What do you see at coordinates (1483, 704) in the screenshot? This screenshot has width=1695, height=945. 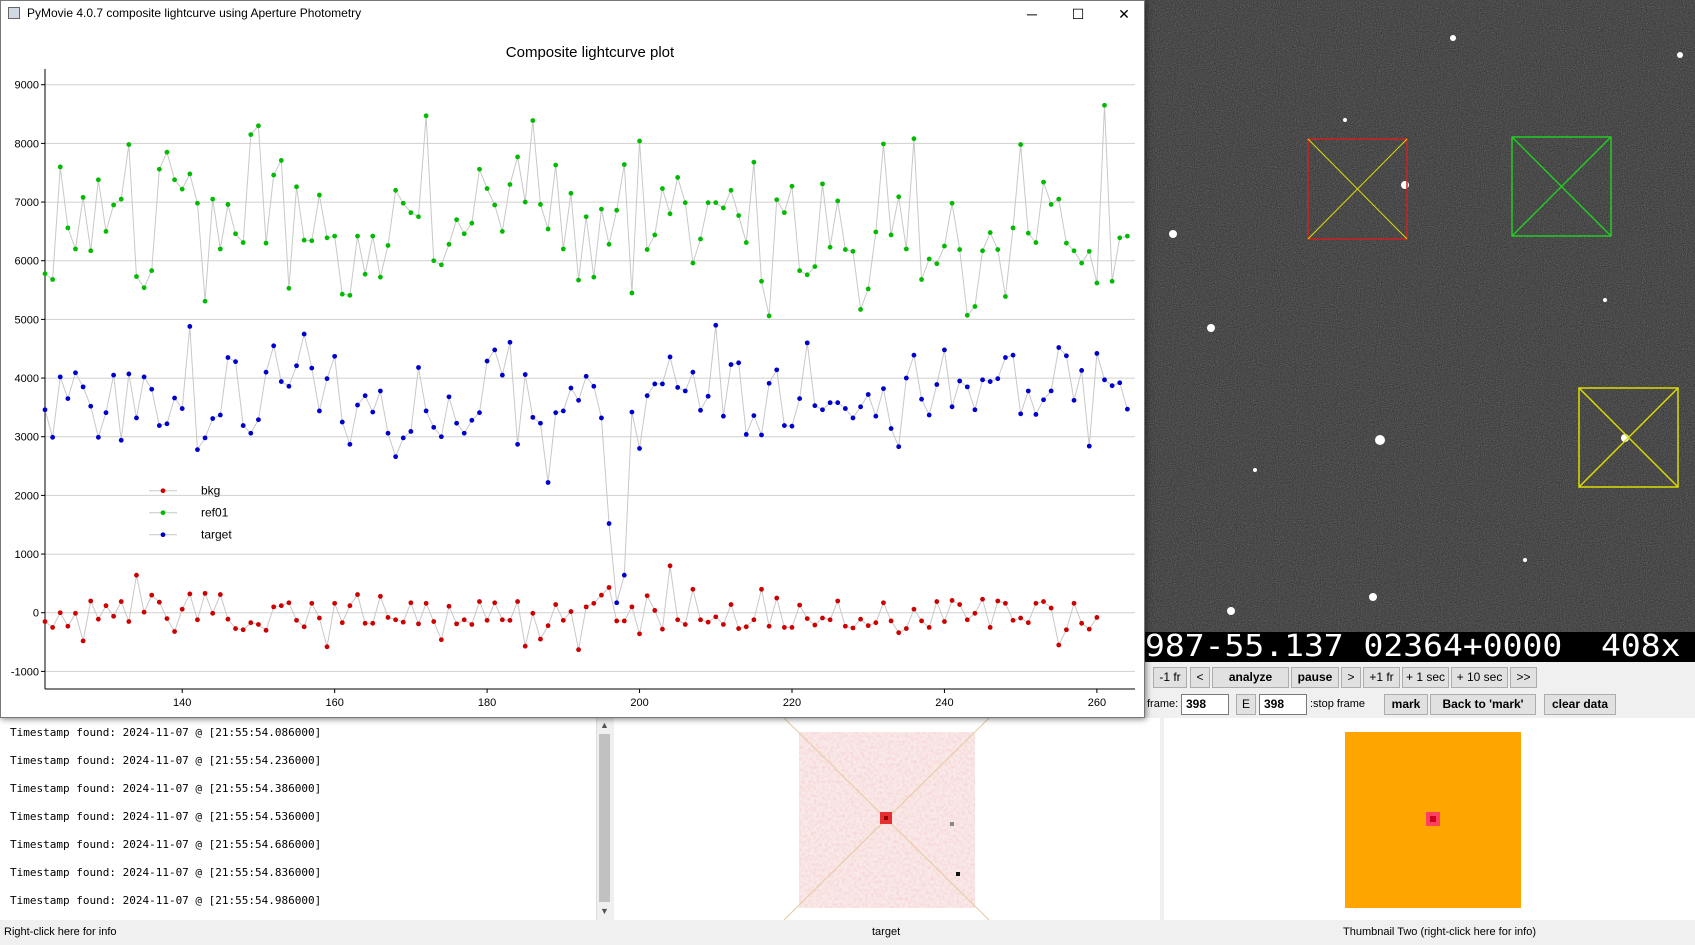 I see `back-to-mark-button: Back to 'mark'` at bounding box center [1483, 704].